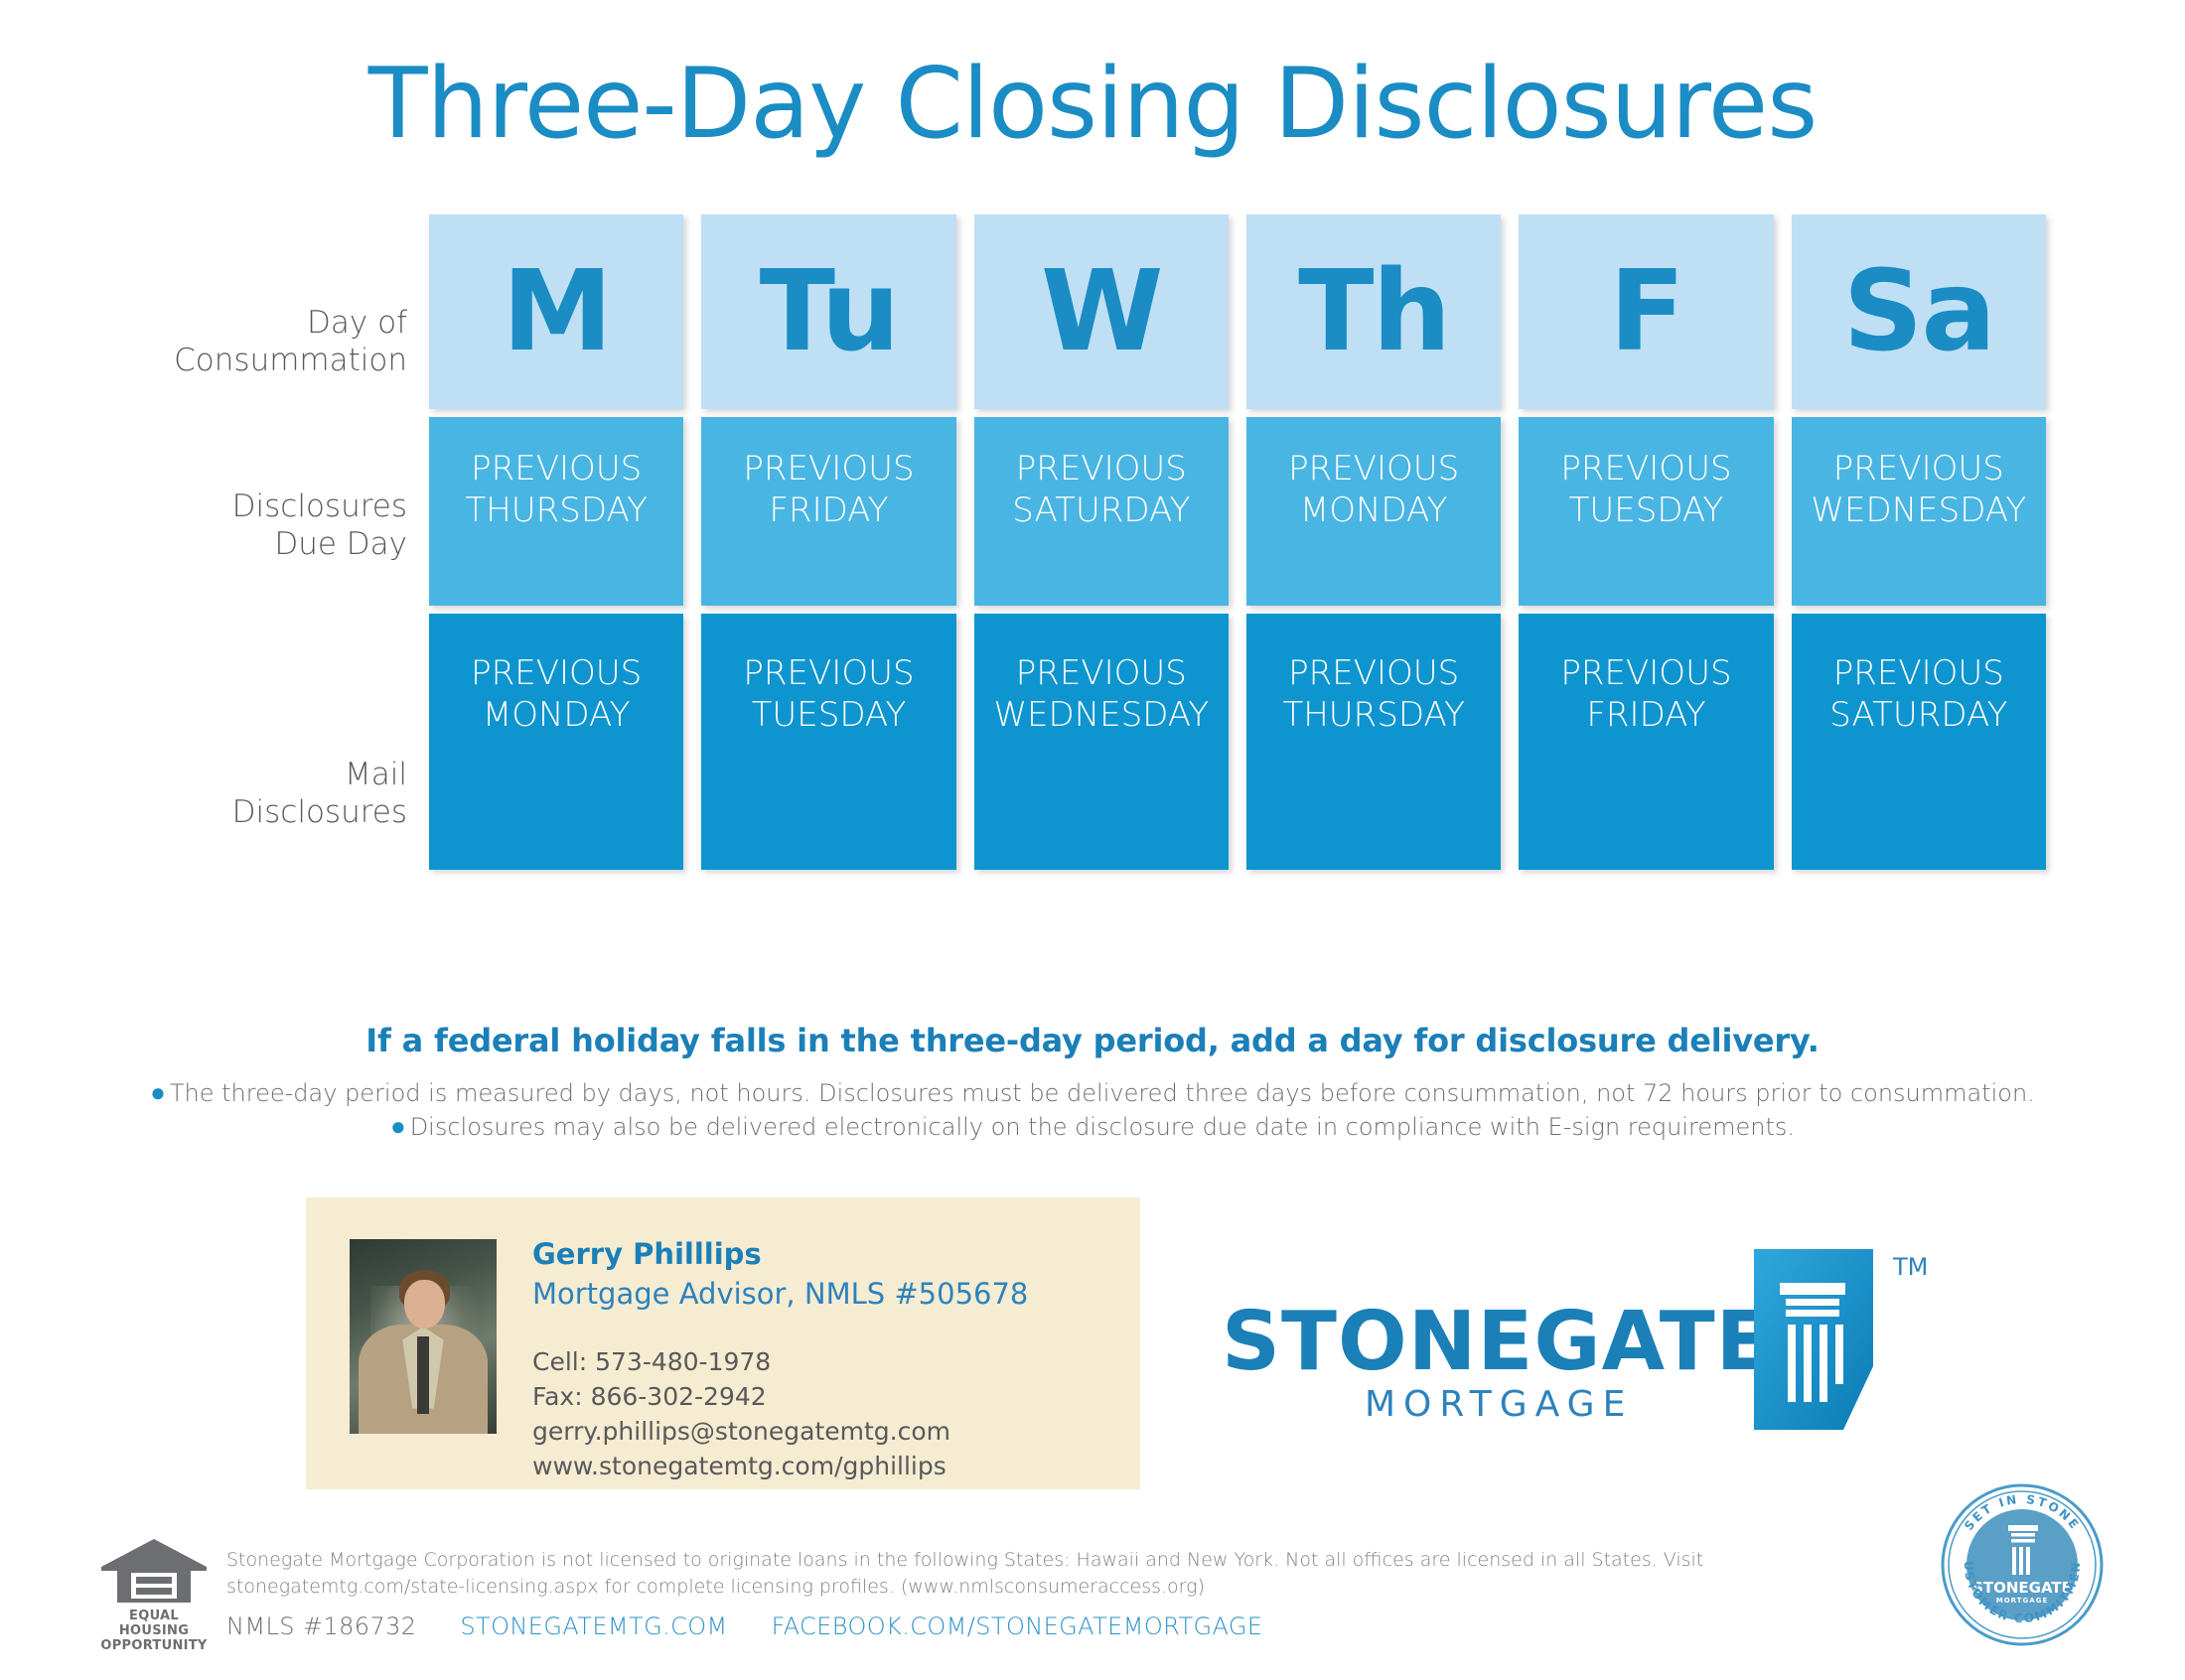  I want to click on day-header-cell: M, so click(556, 311).